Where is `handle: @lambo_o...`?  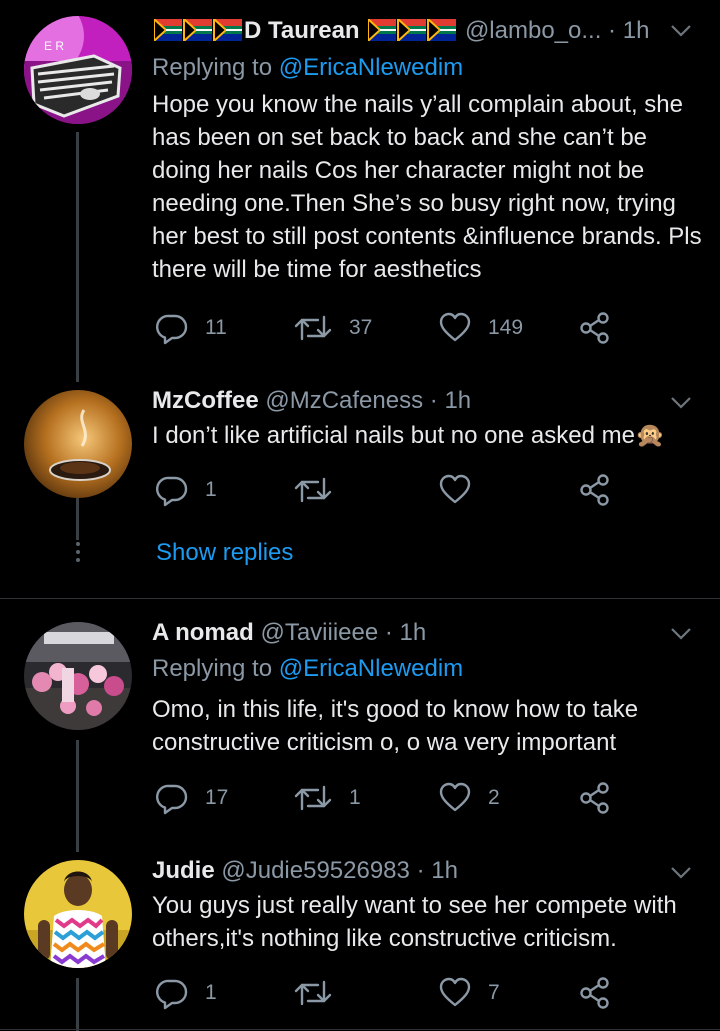
handle: @lambo_o... is located at coordinates (533, 30).